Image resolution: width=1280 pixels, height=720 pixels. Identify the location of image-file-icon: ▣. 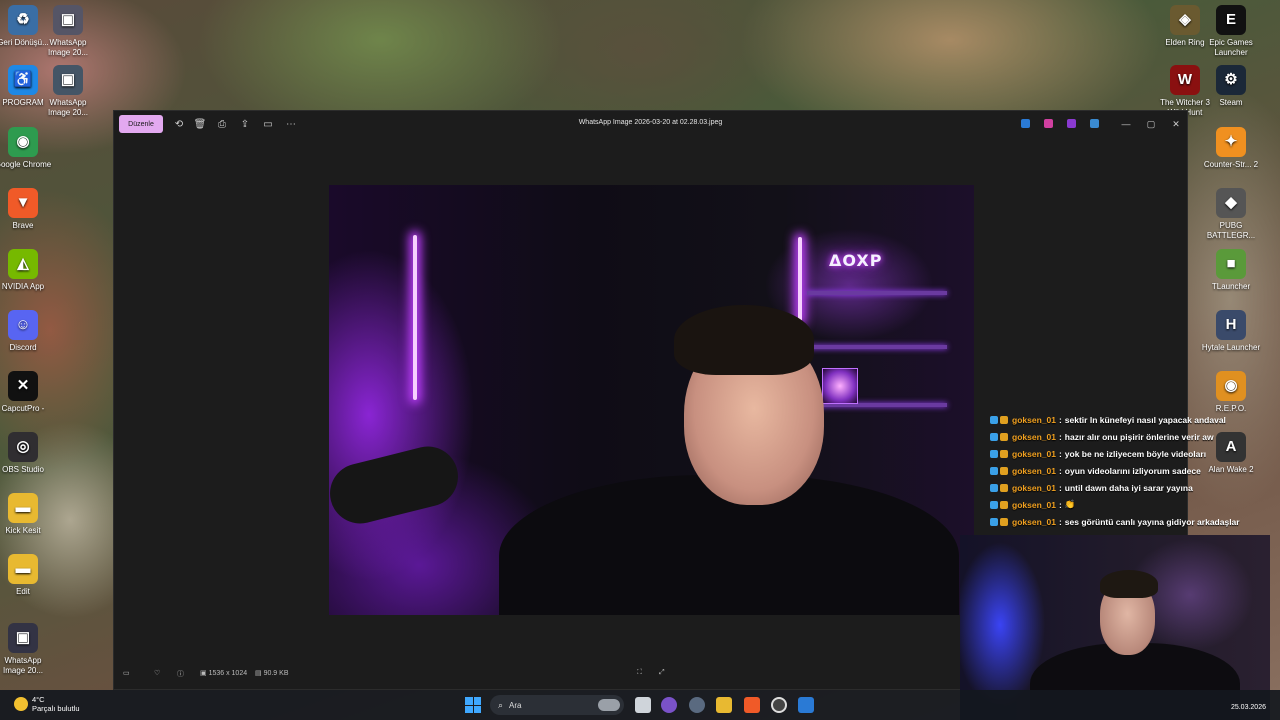
(68, 80).